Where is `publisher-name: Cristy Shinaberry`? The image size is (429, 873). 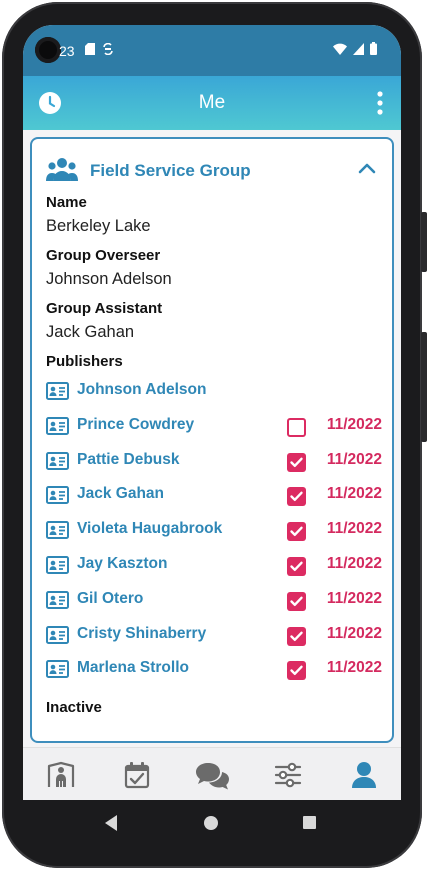
publisher-name: Cristy Shinaberry is located at coordinates (141, 634).